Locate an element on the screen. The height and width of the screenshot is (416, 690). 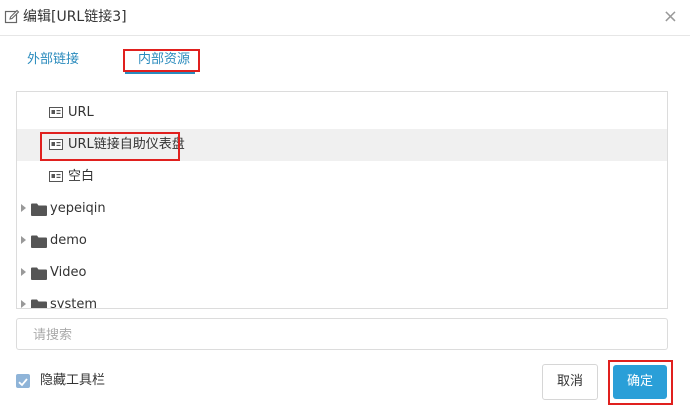
checkmark-icon is located at coordinates (23, 382).